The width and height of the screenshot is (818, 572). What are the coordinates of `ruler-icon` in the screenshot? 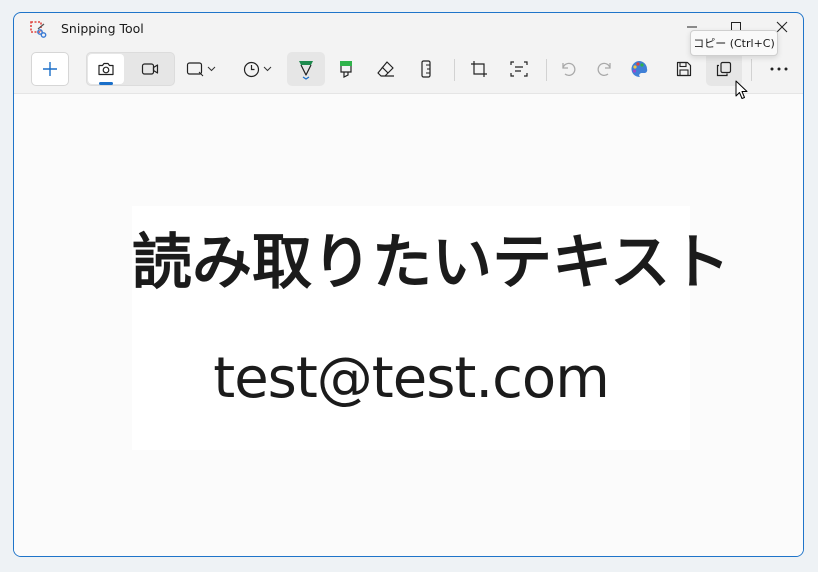 It's located at (426, 69).